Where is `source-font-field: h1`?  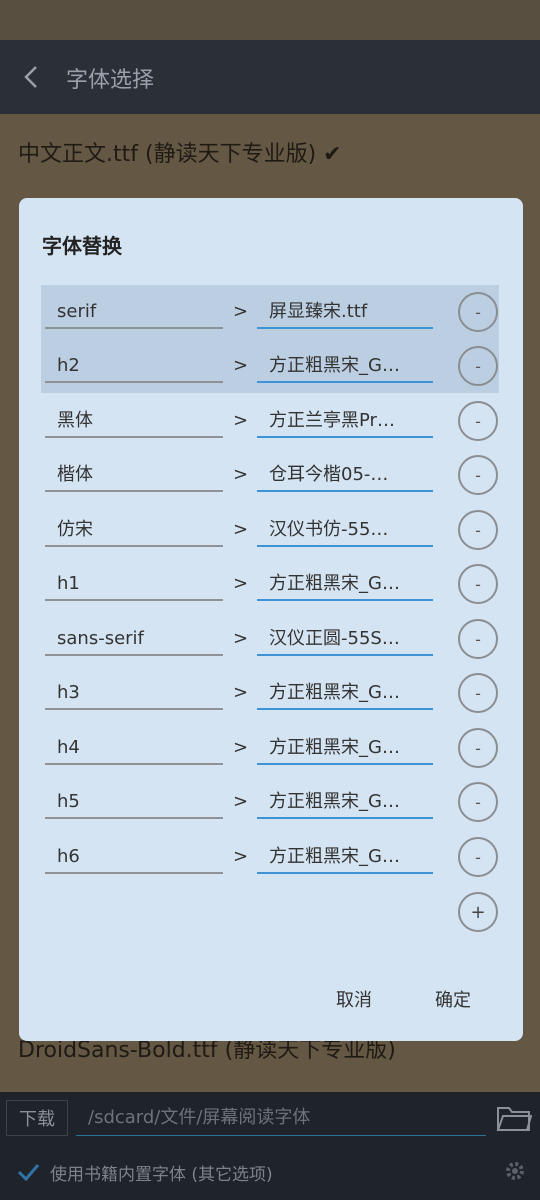 source-font-field: h1 is located at coordinates (134, 584).